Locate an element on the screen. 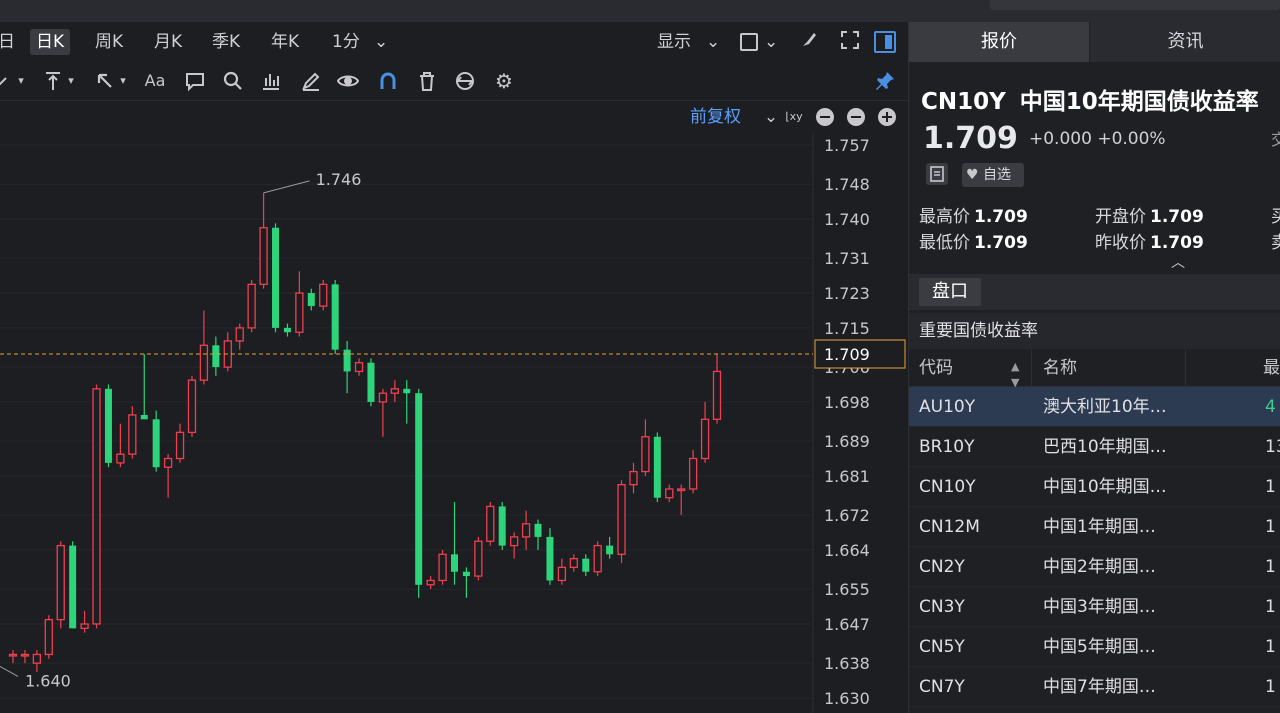  stat-ask-cut: 卖 is located at coordinates (1275, 240).